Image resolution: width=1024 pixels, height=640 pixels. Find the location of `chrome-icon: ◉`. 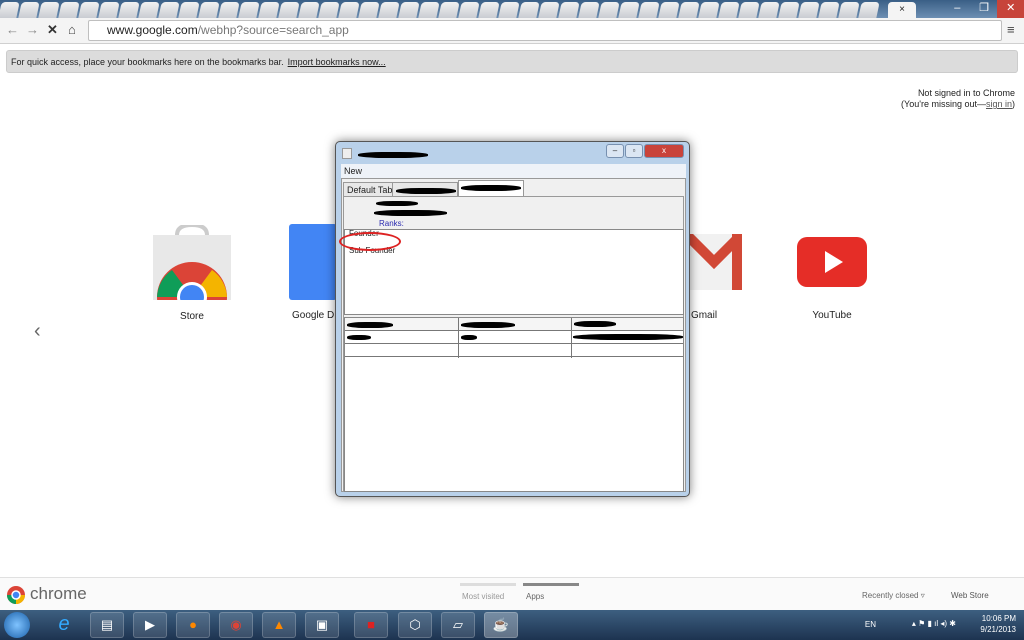

chrome-icon: ◉ is located at coordinates (236, 625).